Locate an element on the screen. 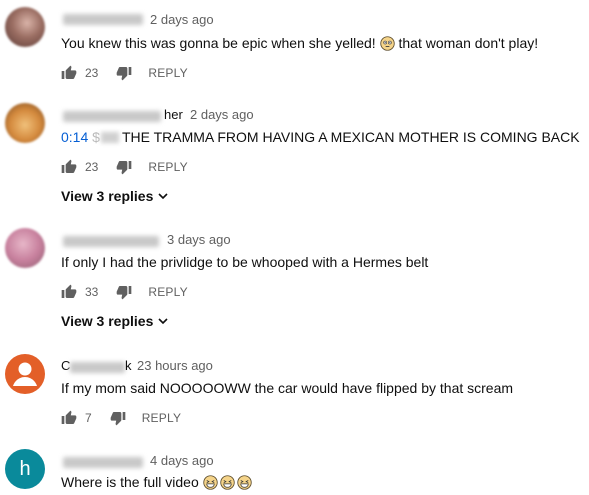 The height and width of the screenshot is (495, 589). comment-time: 4 days ago is located at coordinates (182, 460).